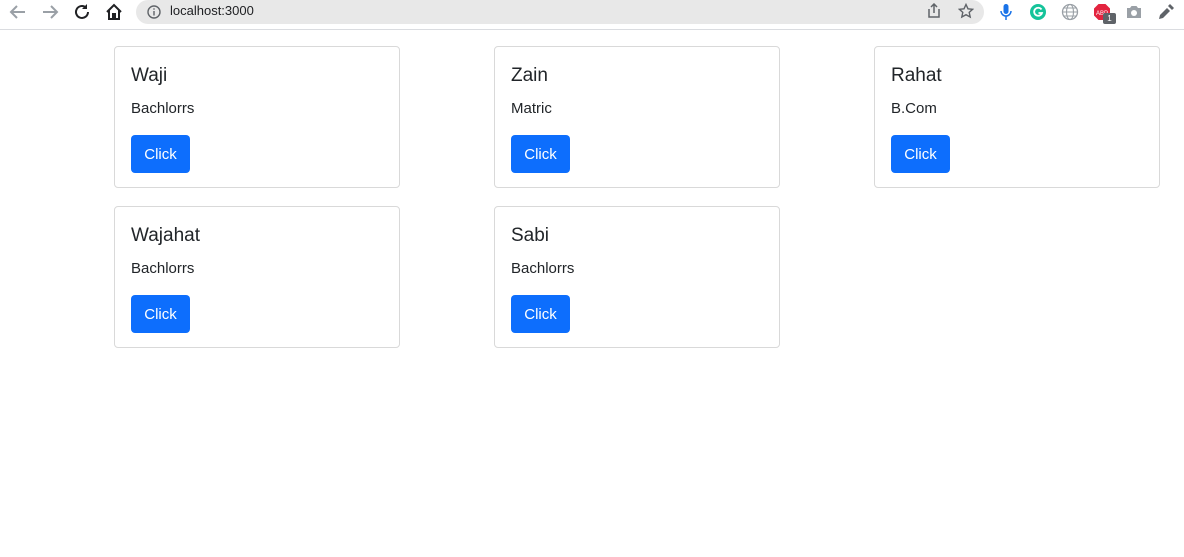 The width and height of the screenshot is (1184, 557). What do you see at coordinates (530, 235) in the screenshot?
I see `card-title: Sabi` at bounding box center [530, 235].